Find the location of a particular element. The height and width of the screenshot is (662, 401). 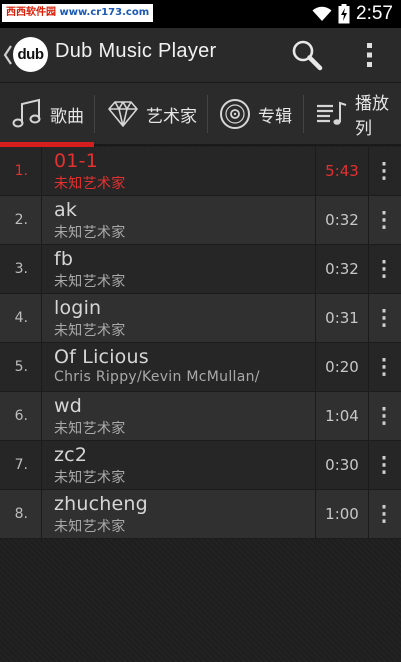

song-duration: 0:20 is located at coordinates (342, 367).